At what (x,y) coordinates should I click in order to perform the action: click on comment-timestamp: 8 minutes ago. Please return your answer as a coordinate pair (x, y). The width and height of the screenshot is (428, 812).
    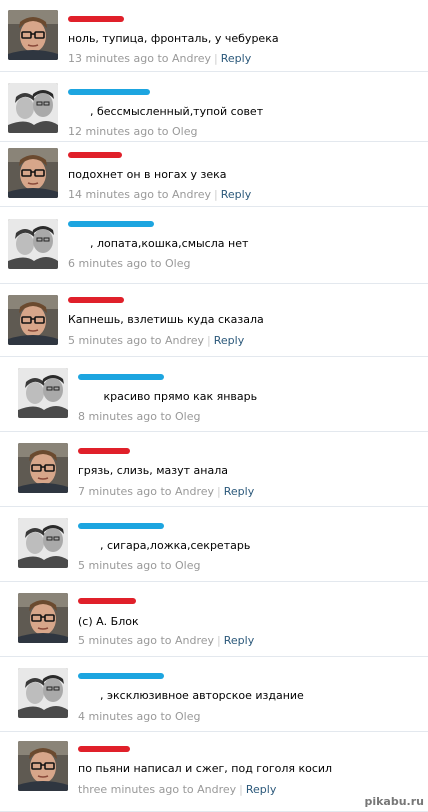
    Looking at the image, I should click on (119, 416).